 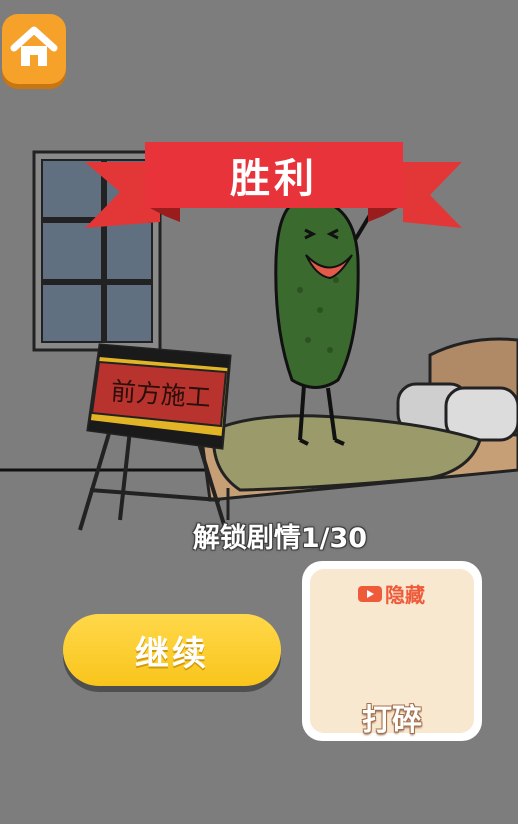 What do you see at coordinates (34, 46) in the screenshot?
I see `home-icon` at bounding box center [34, 46].